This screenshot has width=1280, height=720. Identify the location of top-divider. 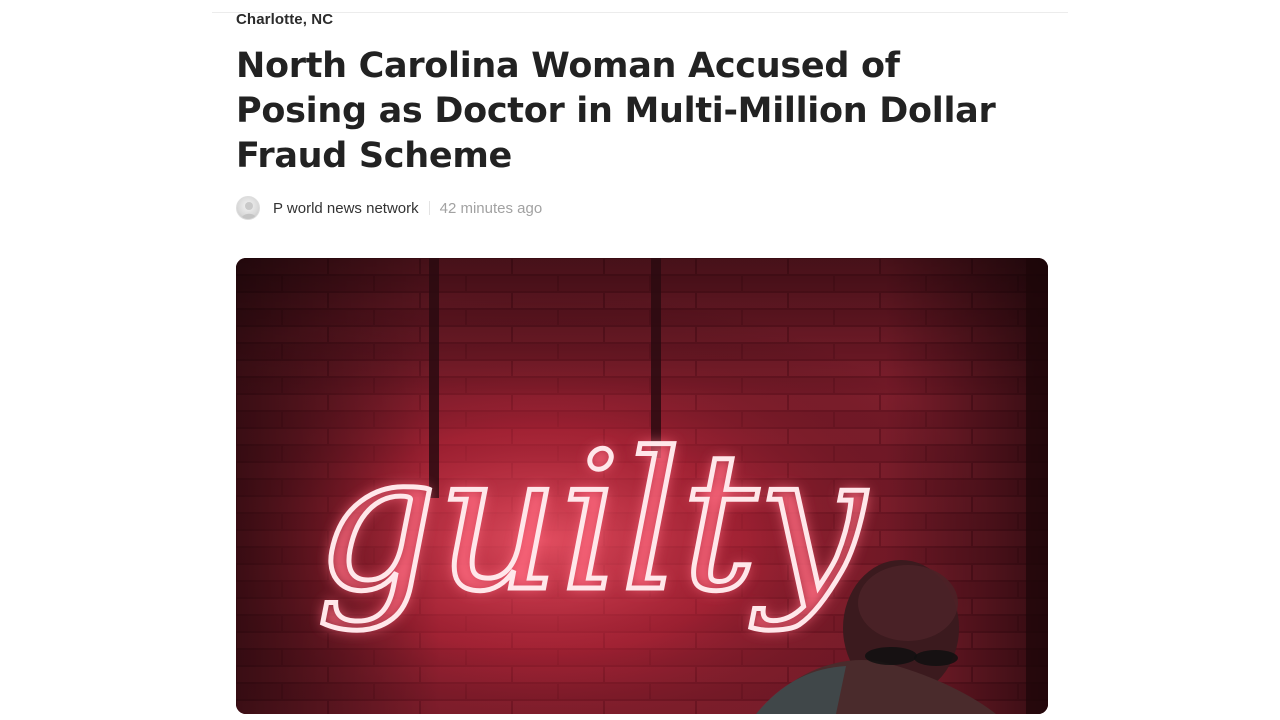
(640, 12).